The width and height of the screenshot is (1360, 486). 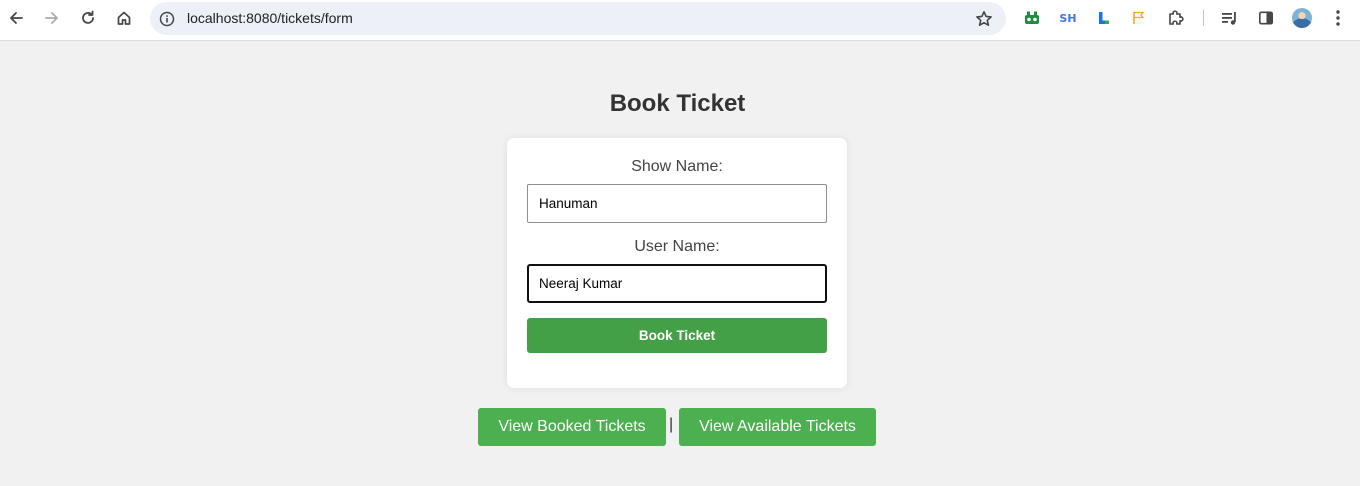 I want to click on sh-extension-label: SH, so click(x=1068, y=18).